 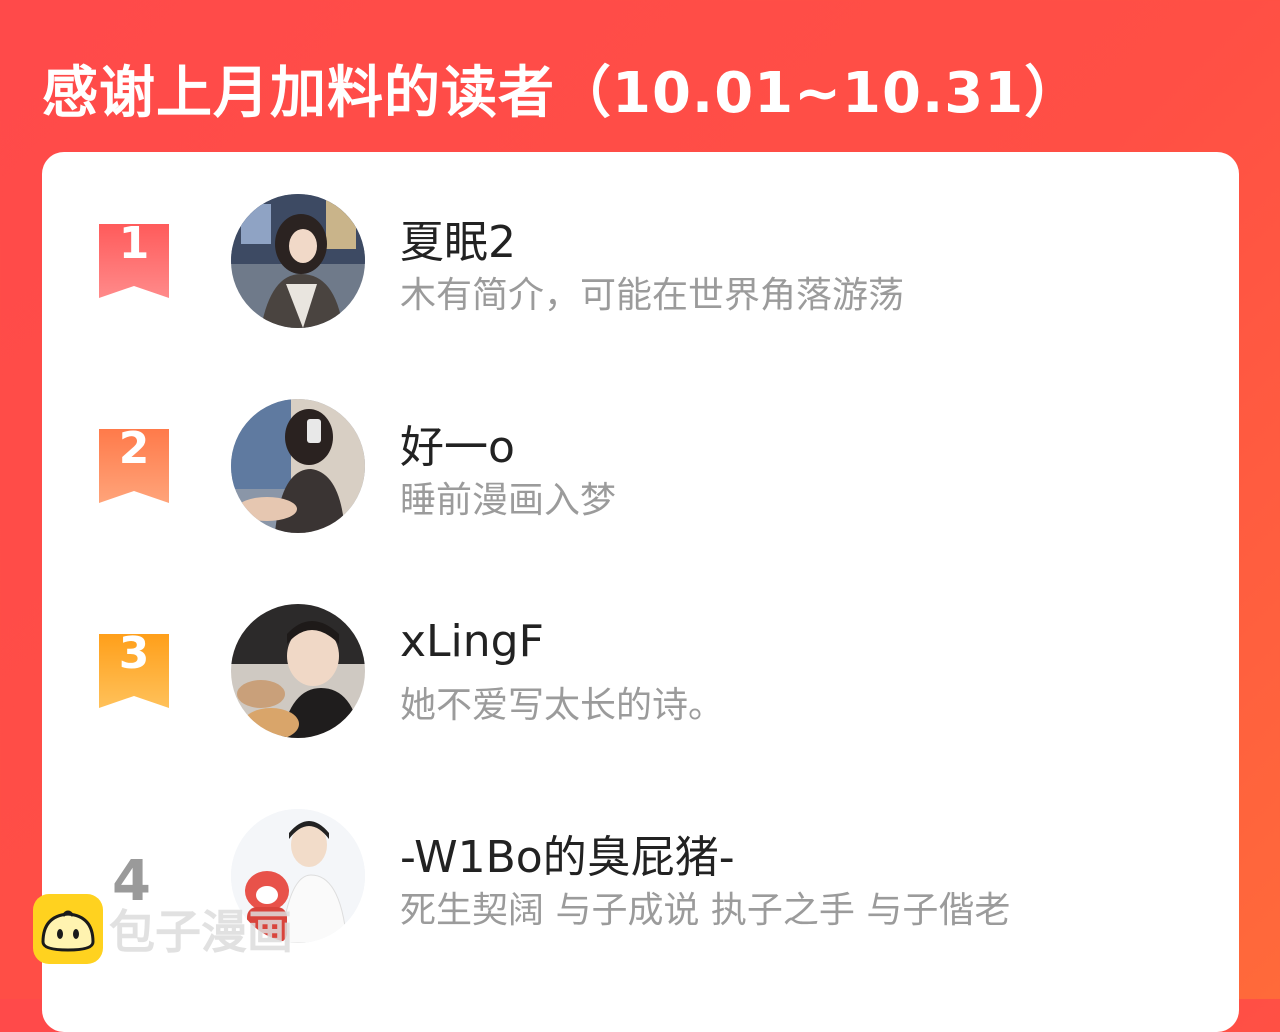 I want to click on reader-bio: 木有简介，可能在世界角落游荡, so click(x=652, y=295).